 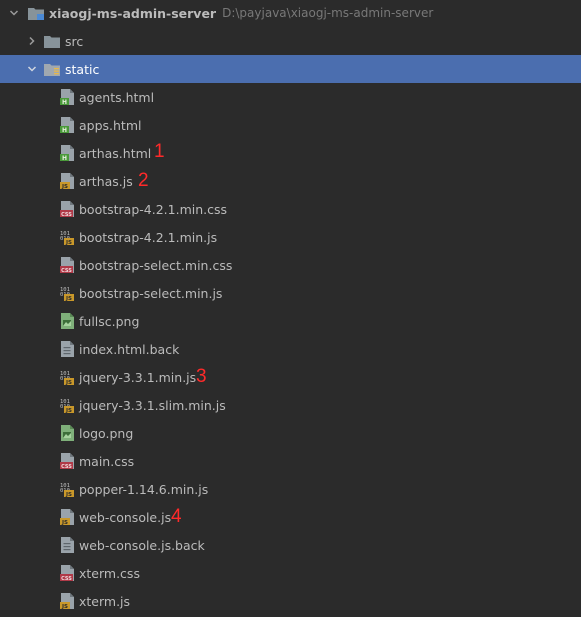 What do you see at coordinates (290, 433) in the screenshot?
I see `tree-row-file: logo.png` at bounding box center [290, 433].